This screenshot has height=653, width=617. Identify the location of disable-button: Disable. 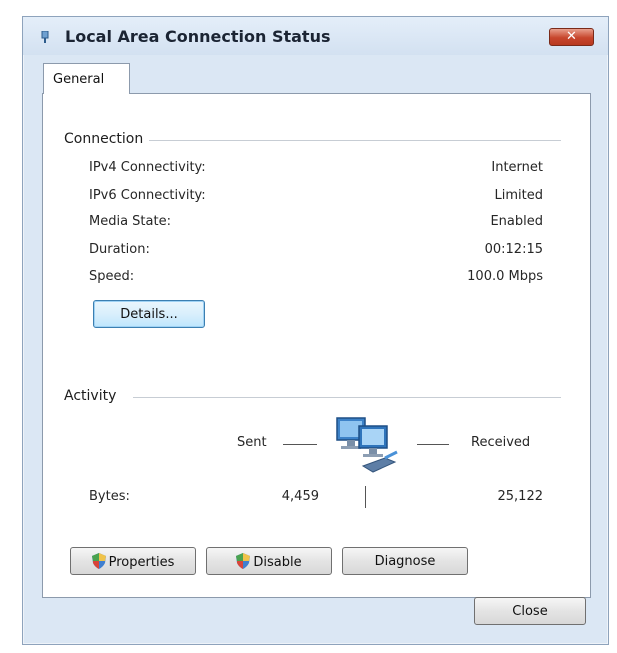
(269, 561).